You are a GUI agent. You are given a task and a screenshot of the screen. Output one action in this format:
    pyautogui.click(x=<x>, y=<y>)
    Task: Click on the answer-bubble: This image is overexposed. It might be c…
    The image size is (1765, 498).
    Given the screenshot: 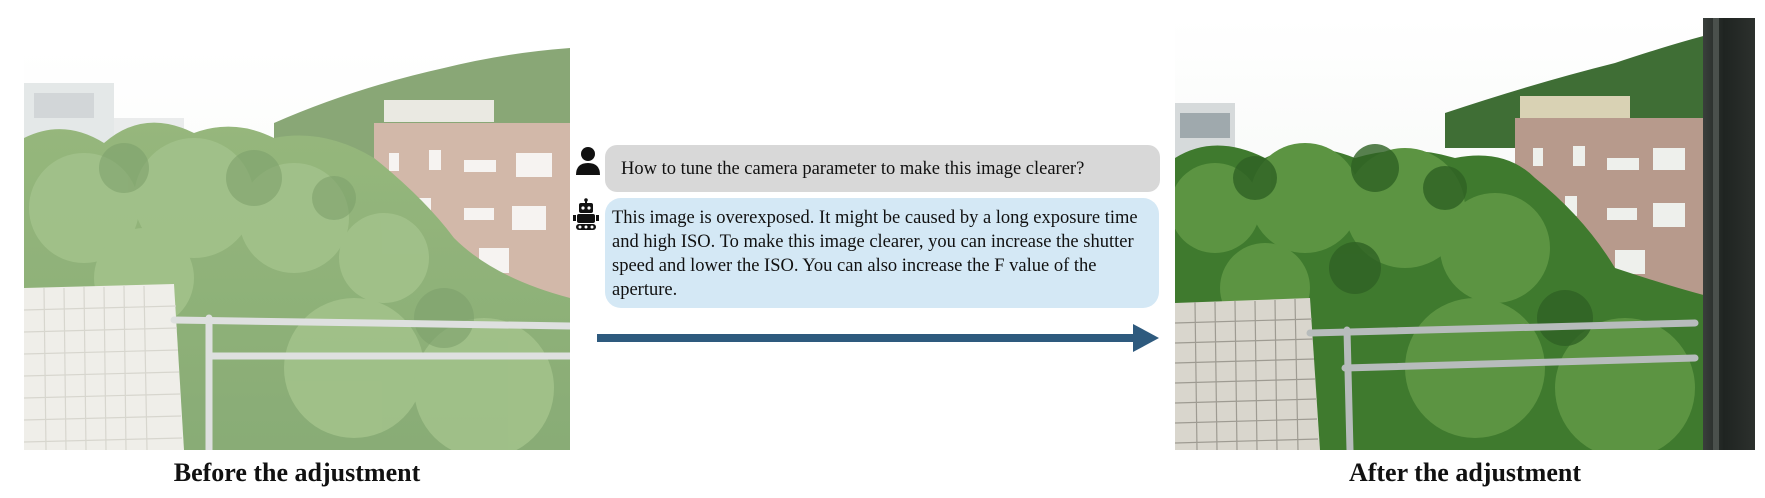 What is the action you would take?
    pyautogui.click(x=882, y=253)
    